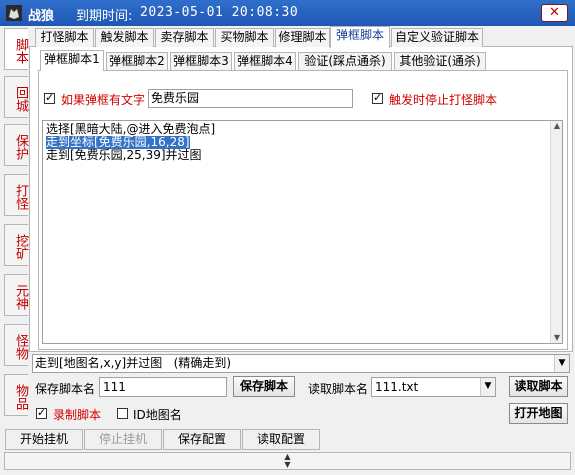 The image size is (575, 475). What do you see at coordinates (301, 363) in the screenshot?
I see `command-select: 走到[地图名,x,y]并过图 (精确走到) ▼` at bounding box center [301, 363].